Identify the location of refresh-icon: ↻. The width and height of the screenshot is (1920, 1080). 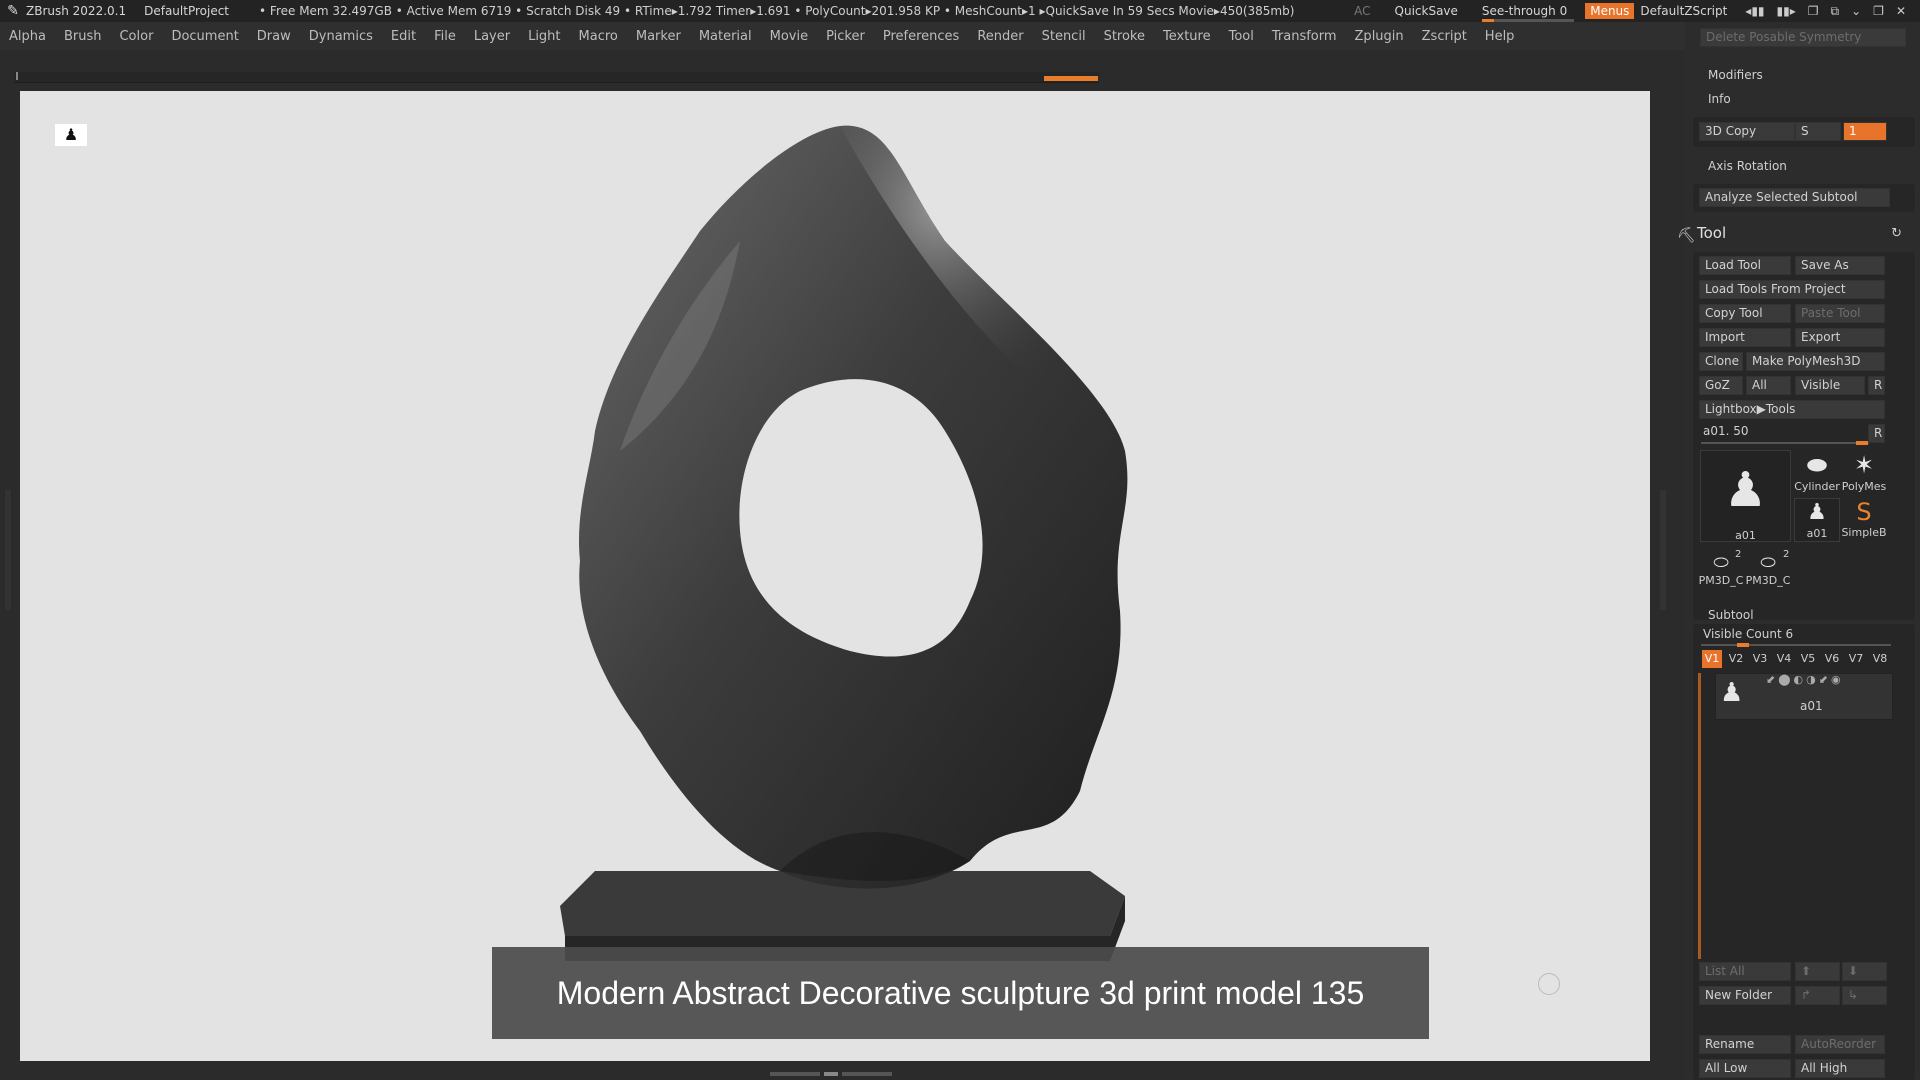
(1896, 233).